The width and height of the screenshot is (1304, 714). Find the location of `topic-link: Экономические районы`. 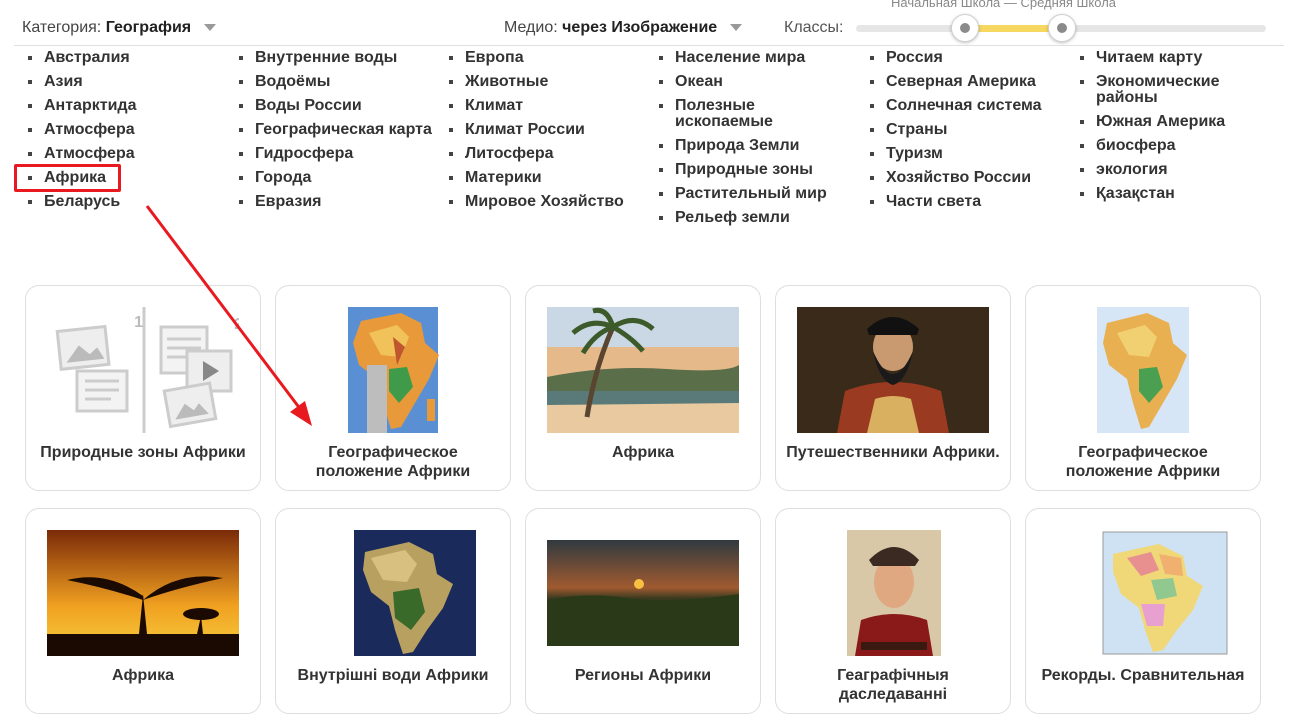

topic-link: Экономические районы is located at coordinates (1156, 90).